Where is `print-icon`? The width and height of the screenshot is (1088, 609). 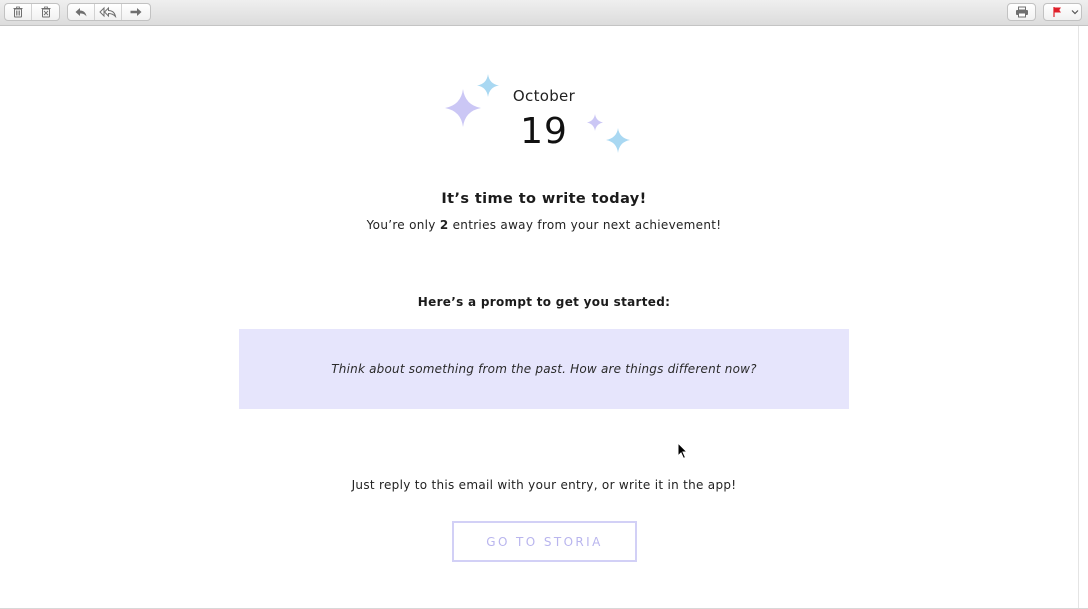 print-icon is located at coordinates (1021, 12).